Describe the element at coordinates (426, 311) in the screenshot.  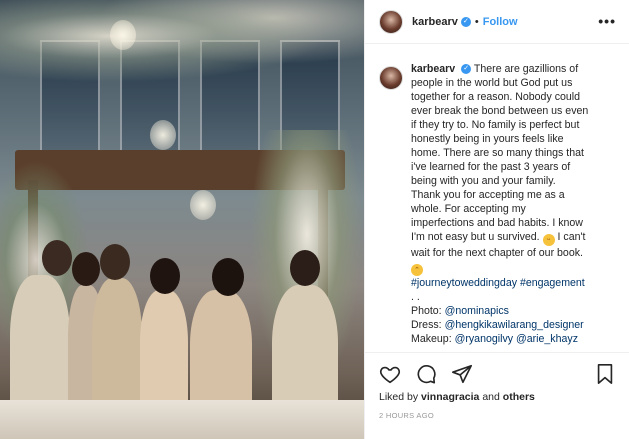
I see `photo-label: Photo:` at that location.